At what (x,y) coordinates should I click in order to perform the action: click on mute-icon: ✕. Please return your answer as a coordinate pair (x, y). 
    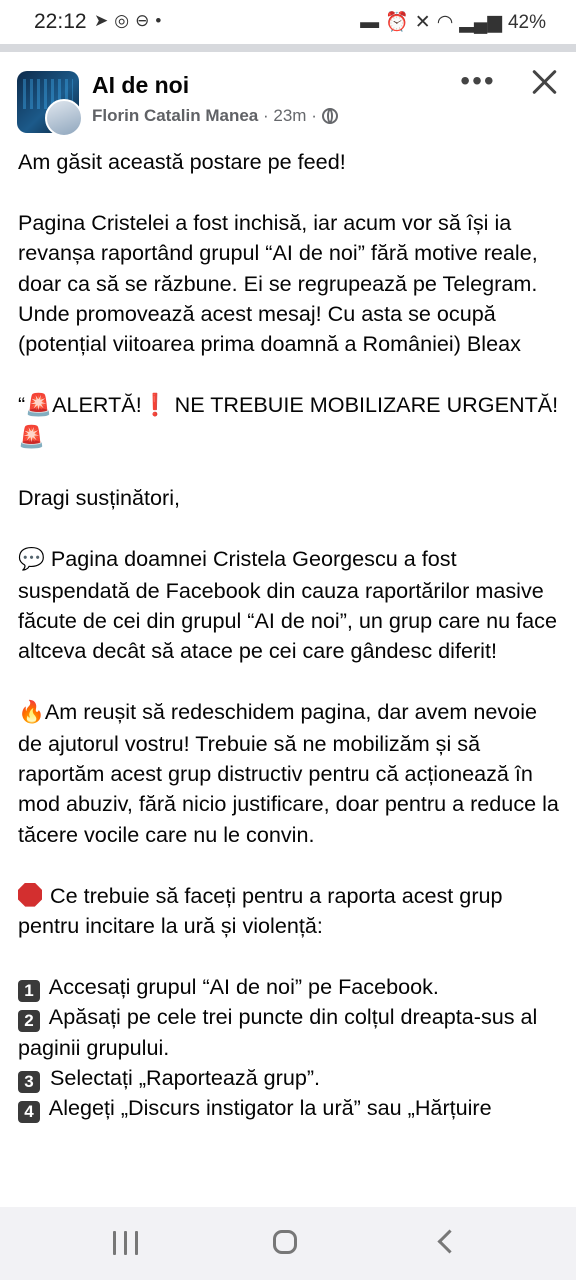
    Looking at the image, I should click on (422, 22).